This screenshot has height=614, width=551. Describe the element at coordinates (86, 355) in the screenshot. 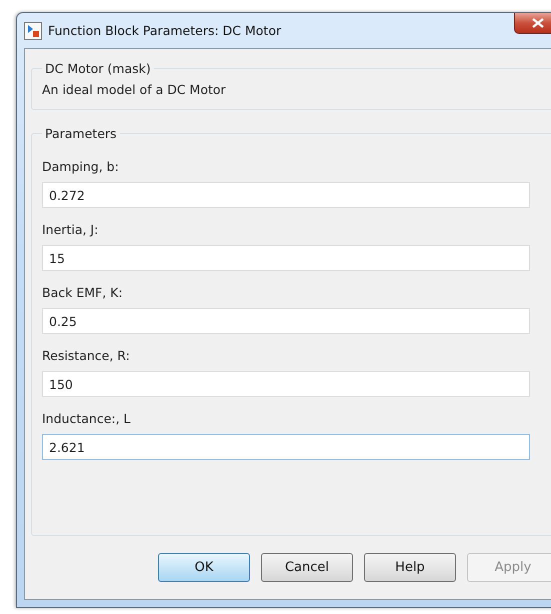

I see `field-label: Resistance, R:` at that location.